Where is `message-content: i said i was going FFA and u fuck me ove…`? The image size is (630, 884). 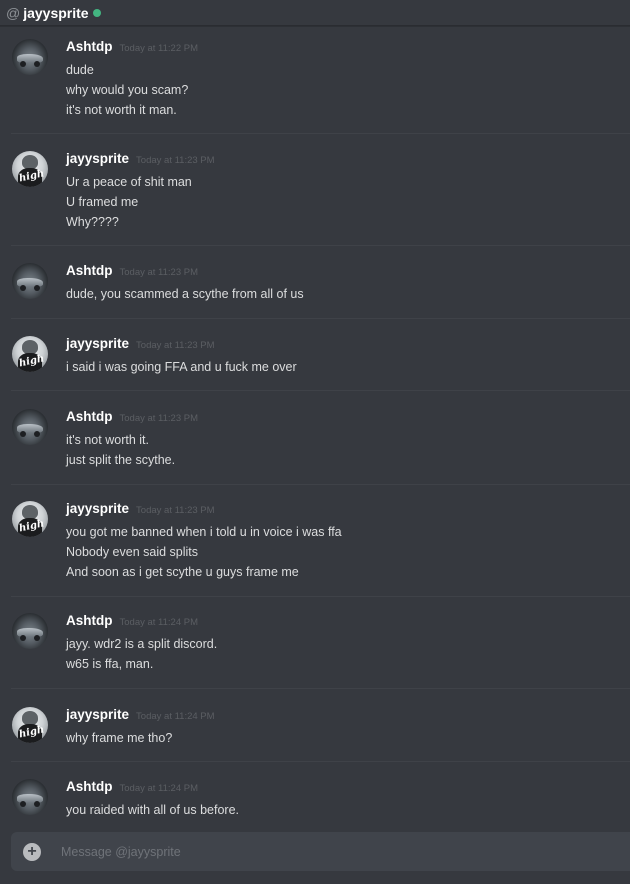 message-content: i said i was going FFA and u fuck me ove… is located at coordinates (181, 367).